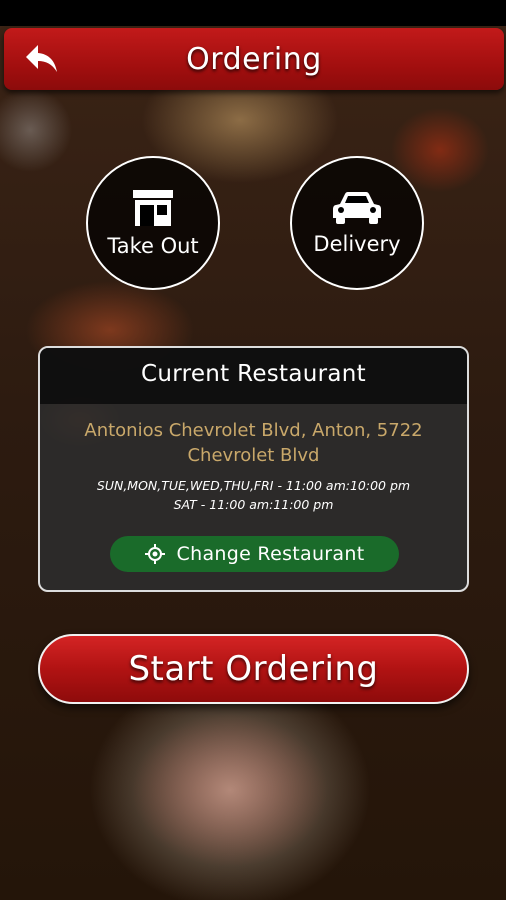 Image resolution: width=506 pixels, height=900 pixels. Describe the element at coordinates (253, 13) in the screenshot. I see `status-bar` at that location.